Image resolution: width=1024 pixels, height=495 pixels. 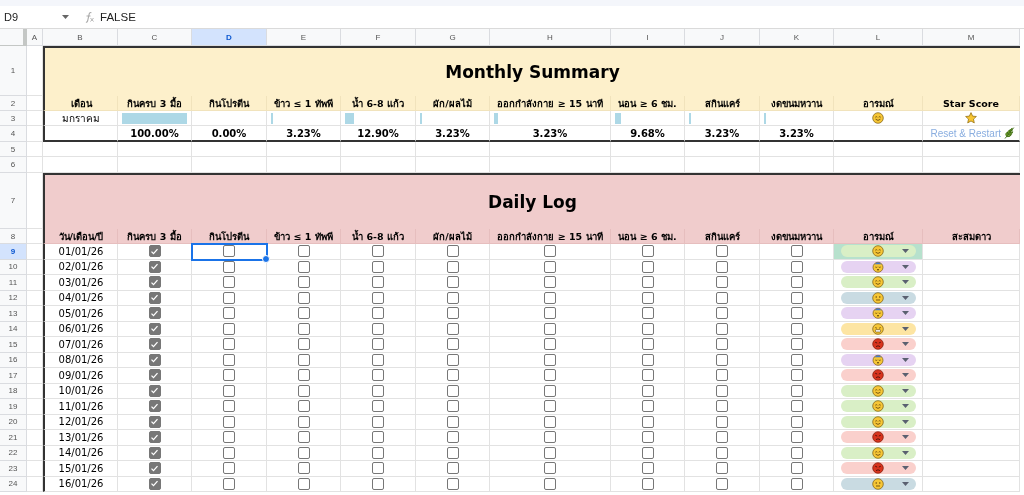 What do you see at coordinates (13, 165) in the screenshot?
I see `row-header: 6` at bounding box center [13, 165].